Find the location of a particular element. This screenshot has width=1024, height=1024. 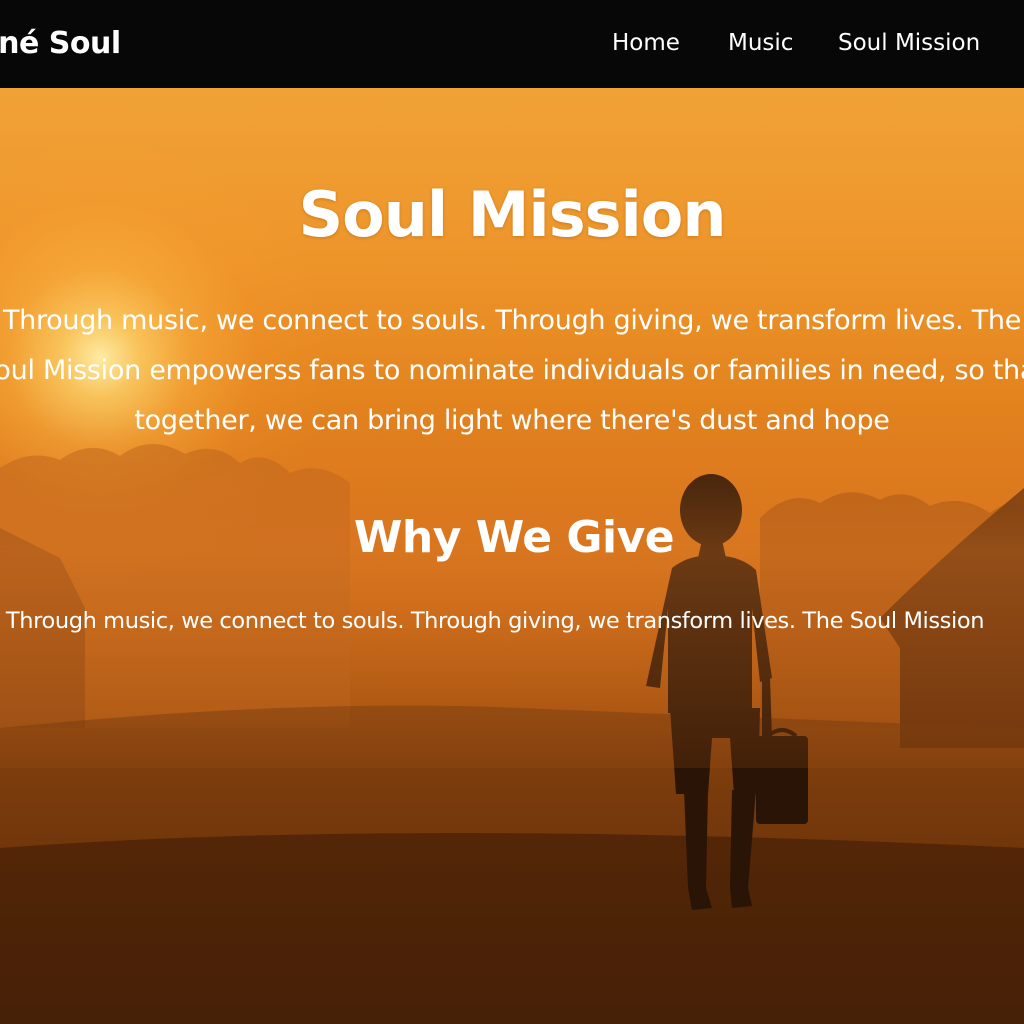

top-navigation-bar: oné Soul Home Music Soul Mission is located at coordinates (512, 44).